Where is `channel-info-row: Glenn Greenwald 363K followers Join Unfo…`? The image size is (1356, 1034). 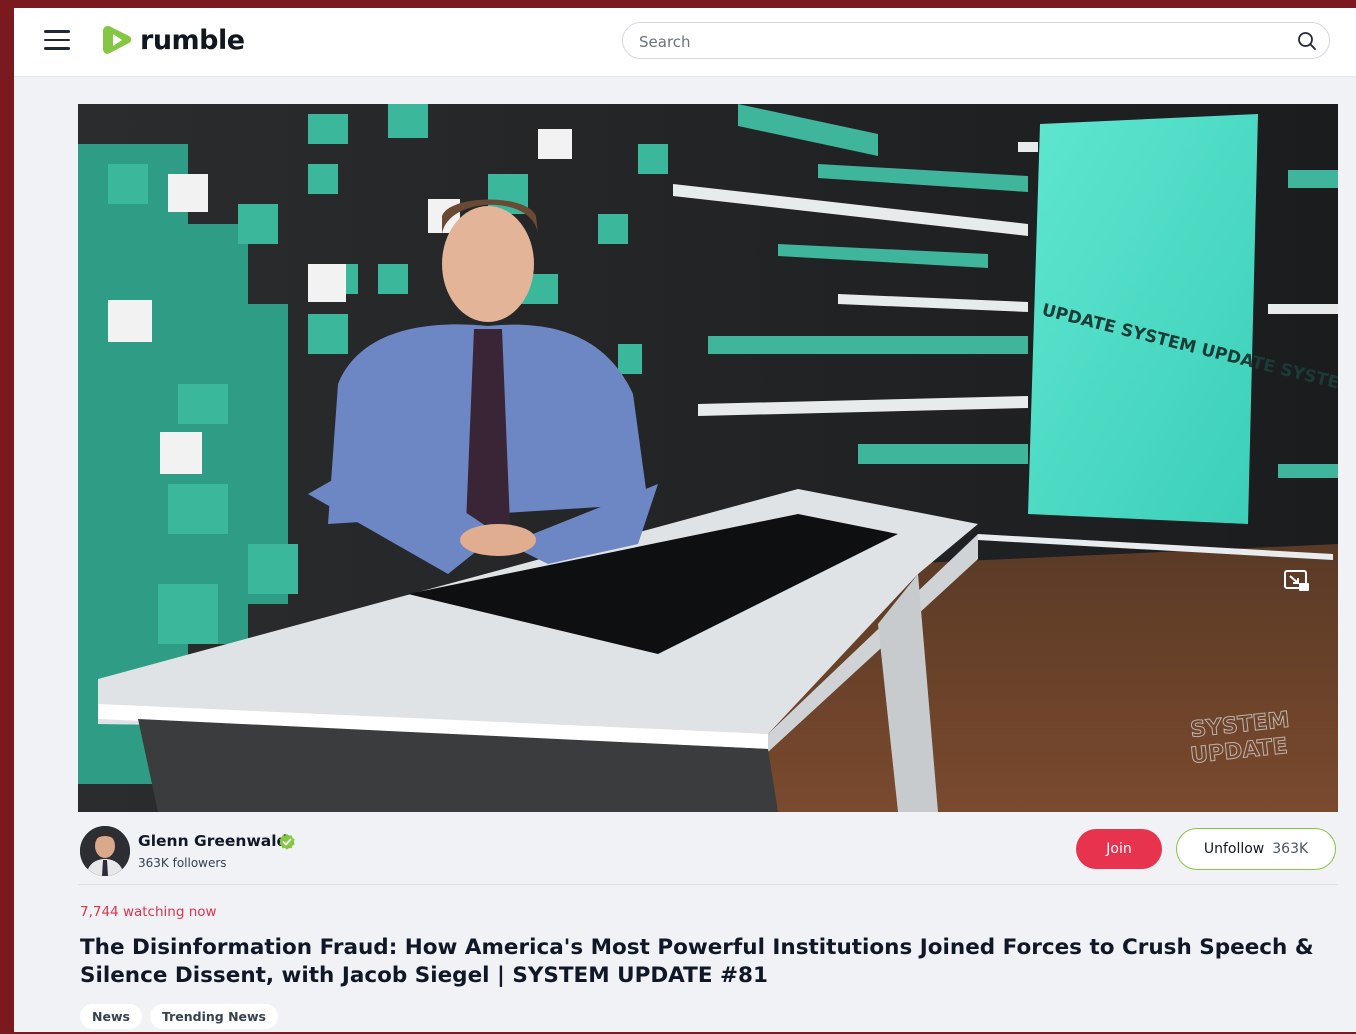 channel-info-row: Glenn Greenwald 363K followers Join Unfo… is located at coordinates (708, 854).